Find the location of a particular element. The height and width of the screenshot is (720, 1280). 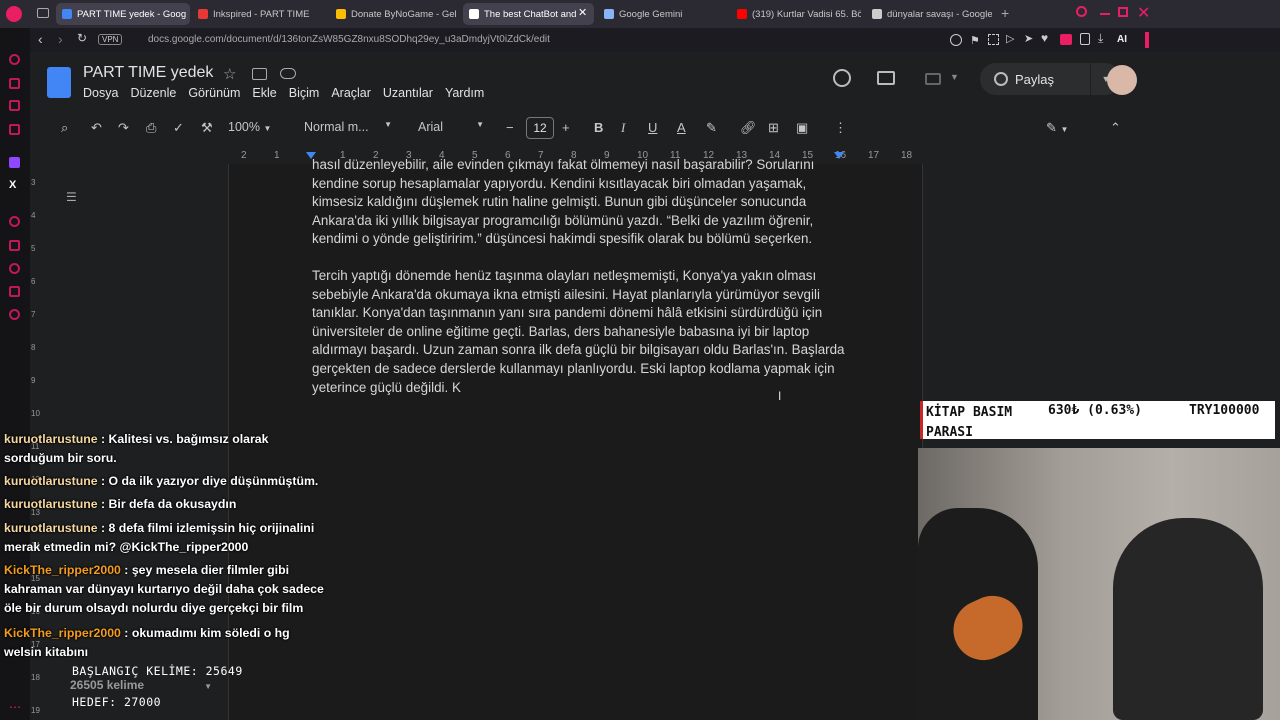

lock-icon is located at coordinates (1085, 39).